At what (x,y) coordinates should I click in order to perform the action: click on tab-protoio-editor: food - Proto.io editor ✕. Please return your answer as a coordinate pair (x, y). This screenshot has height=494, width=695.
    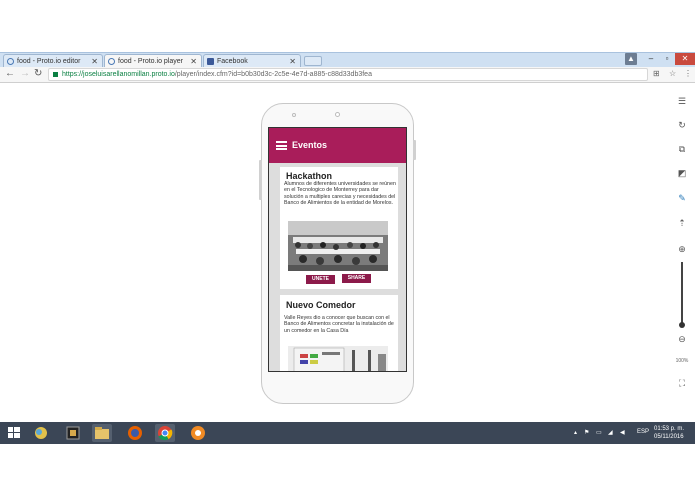
    Looking at the image, I should click on (53, 61).